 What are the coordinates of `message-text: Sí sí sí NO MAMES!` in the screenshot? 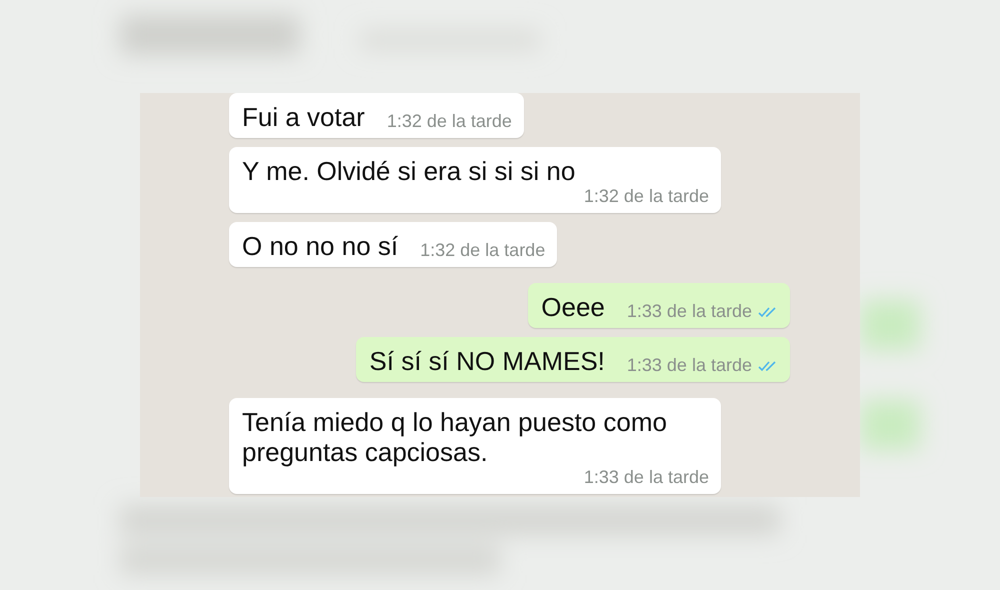 It's located at (487, 361).